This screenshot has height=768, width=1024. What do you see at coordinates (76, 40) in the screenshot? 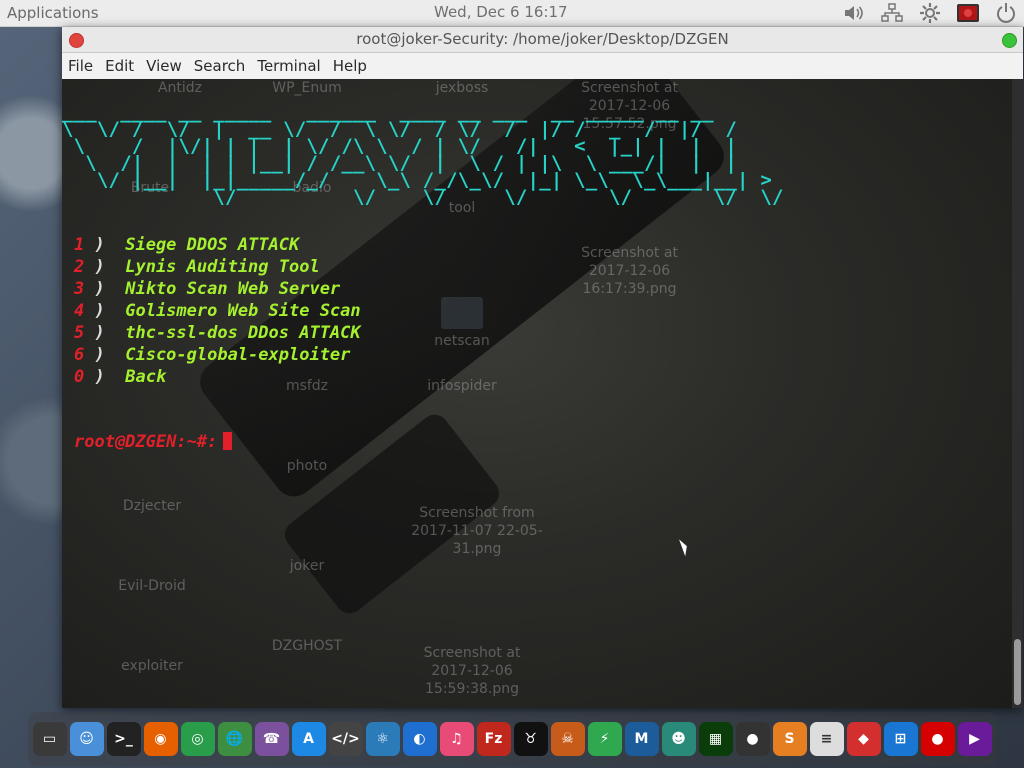
I see `close-button` at bounding box center [76, 40].